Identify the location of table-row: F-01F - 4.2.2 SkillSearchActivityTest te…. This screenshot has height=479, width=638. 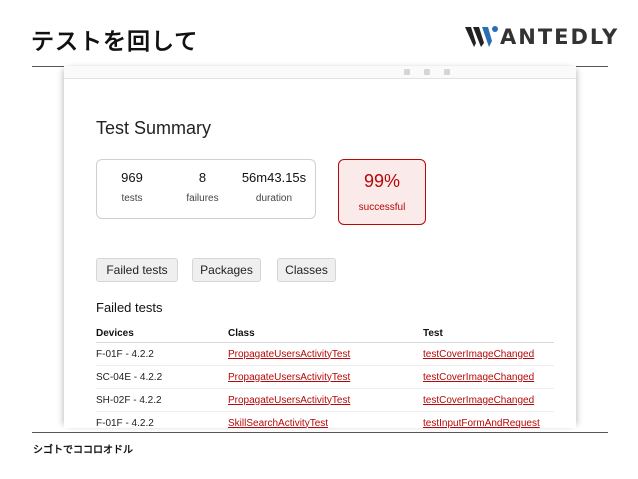
(325, 420).